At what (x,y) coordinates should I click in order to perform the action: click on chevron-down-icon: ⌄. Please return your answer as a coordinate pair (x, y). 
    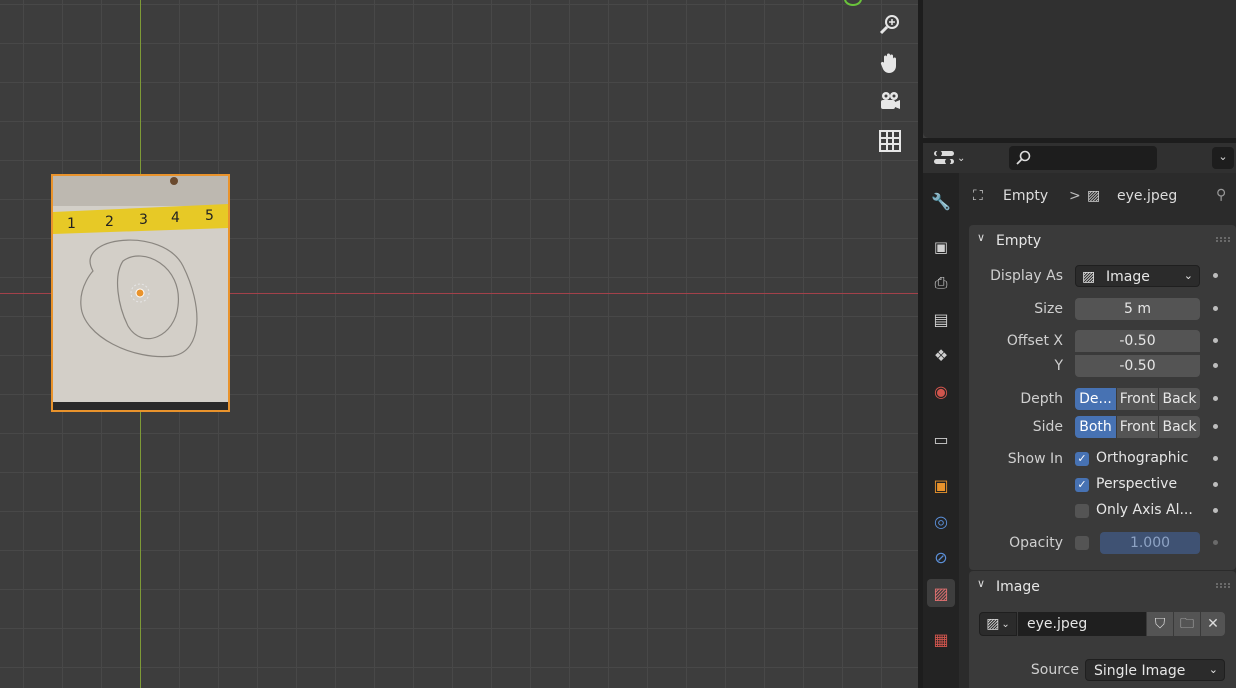
    Looking at the image, I should click on (1005, 624).